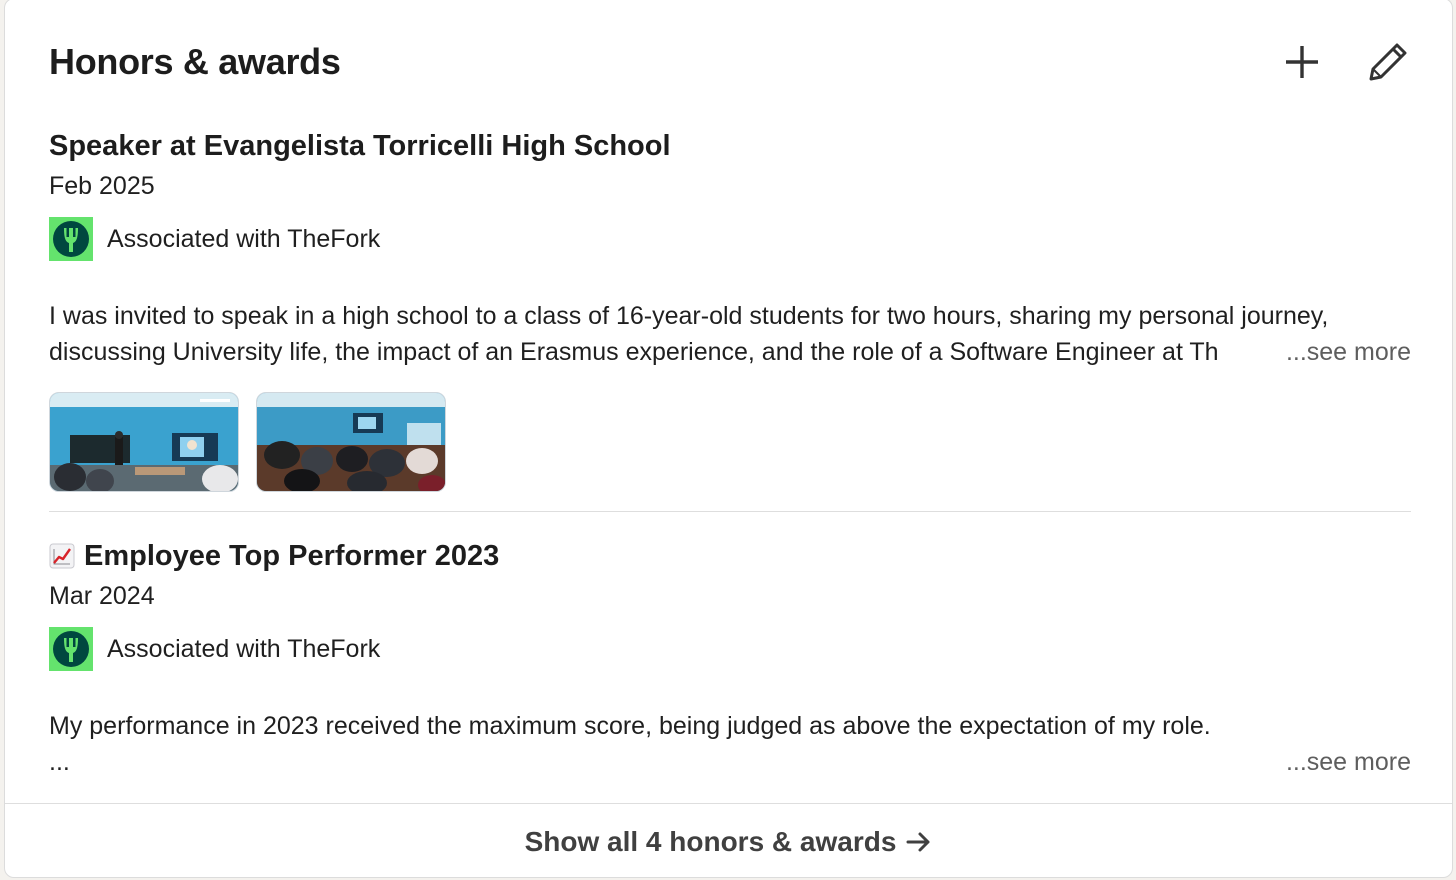  I want to click on show-all-awards-button: Show all 4 honors & awards, so click(728, 840).